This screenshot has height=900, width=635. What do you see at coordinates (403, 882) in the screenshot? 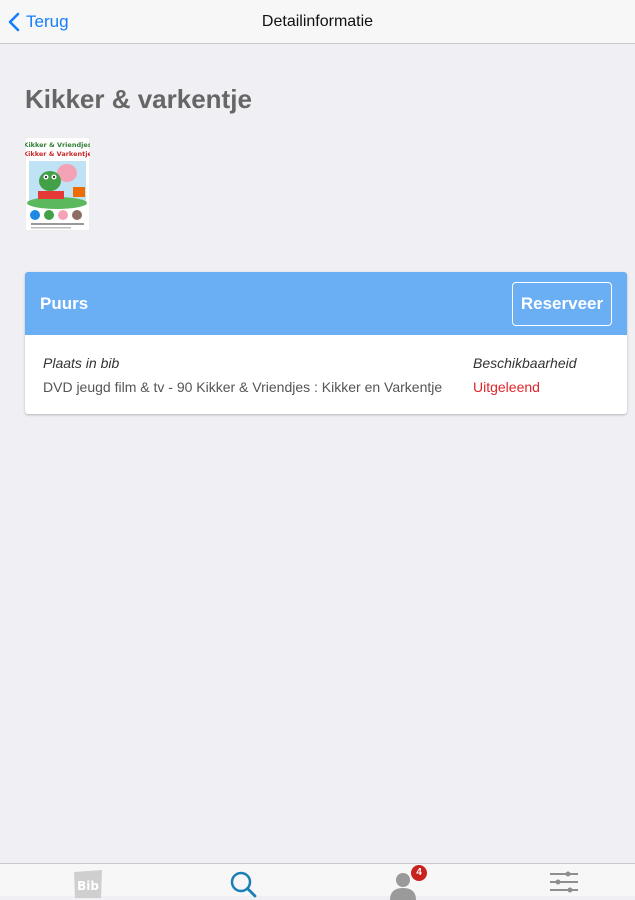
I see `tab-account: 4` at bounding box center [403, 882].